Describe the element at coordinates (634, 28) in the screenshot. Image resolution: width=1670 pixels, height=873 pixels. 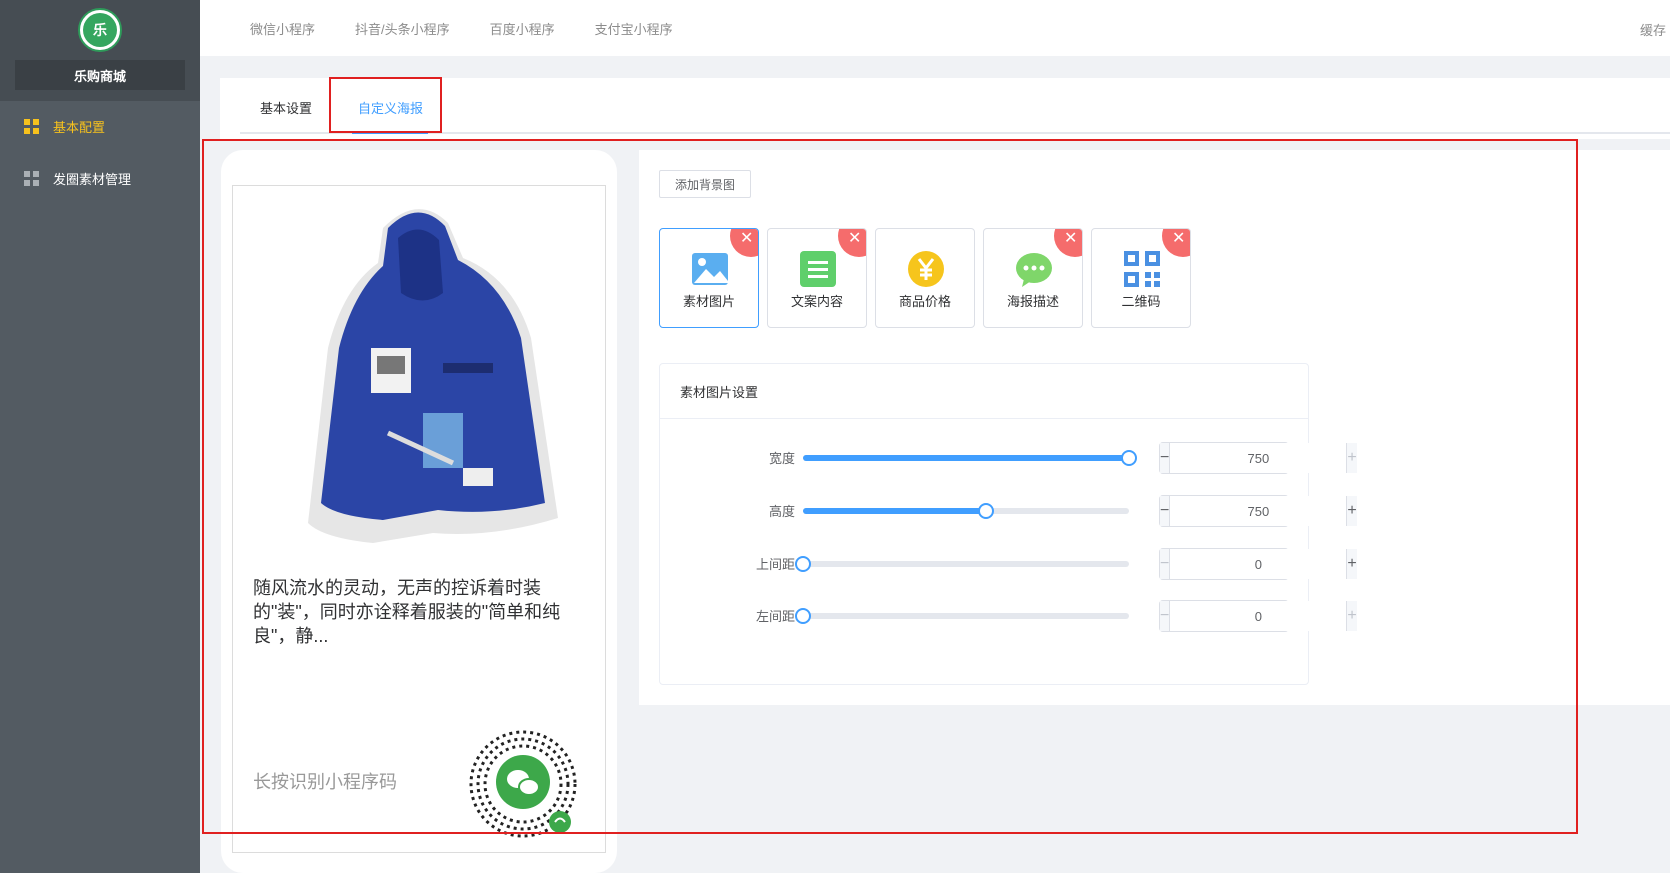
I see `nav-alipay-miniprogram: 支付宝小程序` at that location.